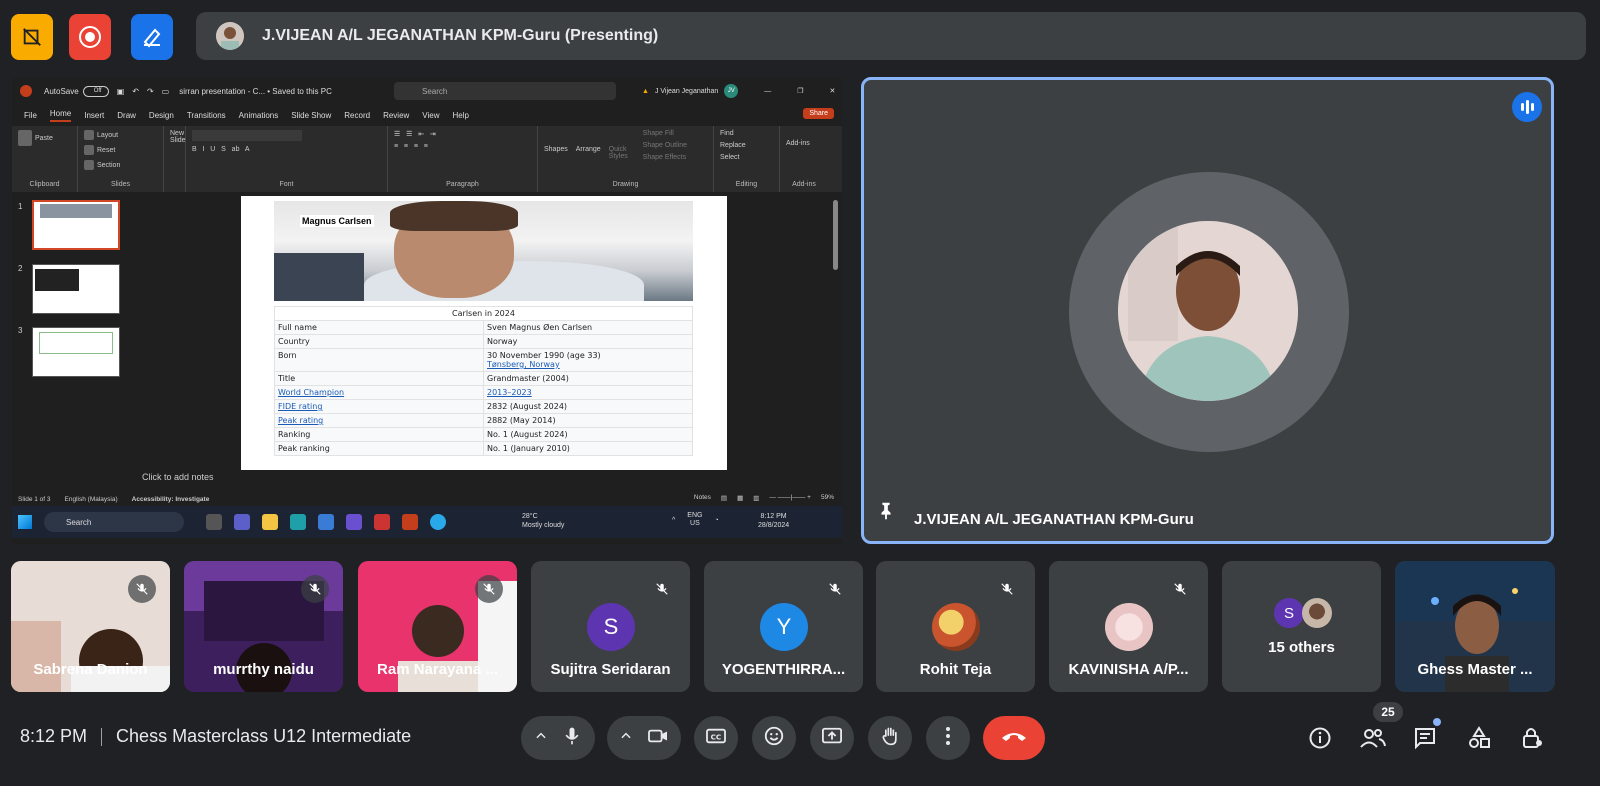 The image size is (1600, 786). What do you see at coordinates (311, 115) in the screenshot?
I see `tab-slide-show: Slide Show` at bounding box center [311, 115].